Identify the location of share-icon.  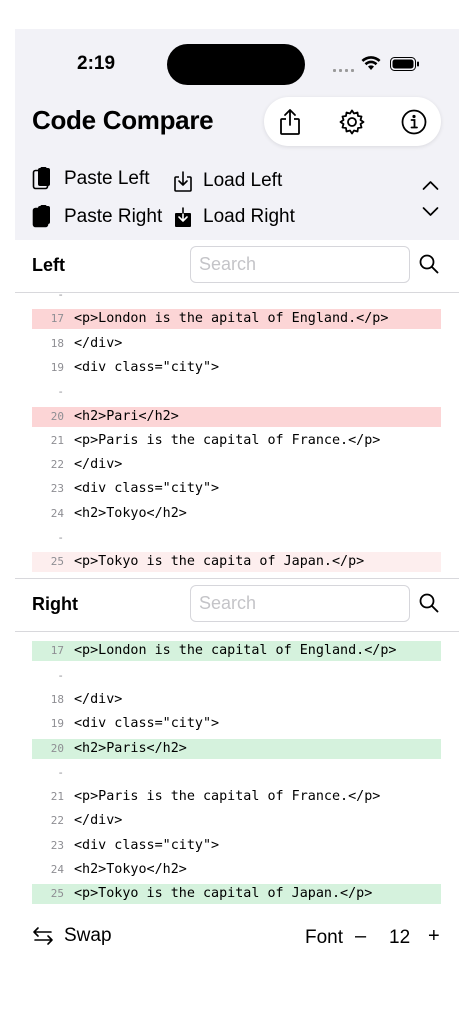
(290, 122).